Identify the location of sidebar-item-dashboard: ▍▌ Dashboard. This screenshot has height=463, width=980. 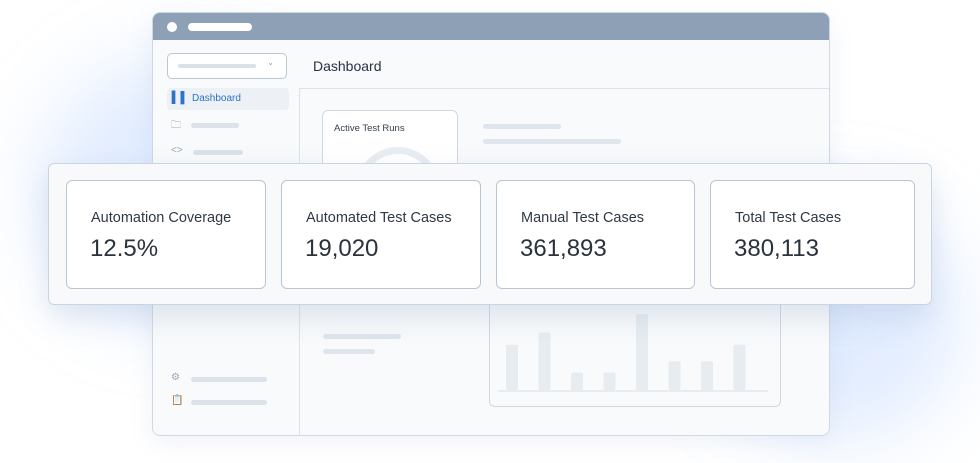
(228, 99).